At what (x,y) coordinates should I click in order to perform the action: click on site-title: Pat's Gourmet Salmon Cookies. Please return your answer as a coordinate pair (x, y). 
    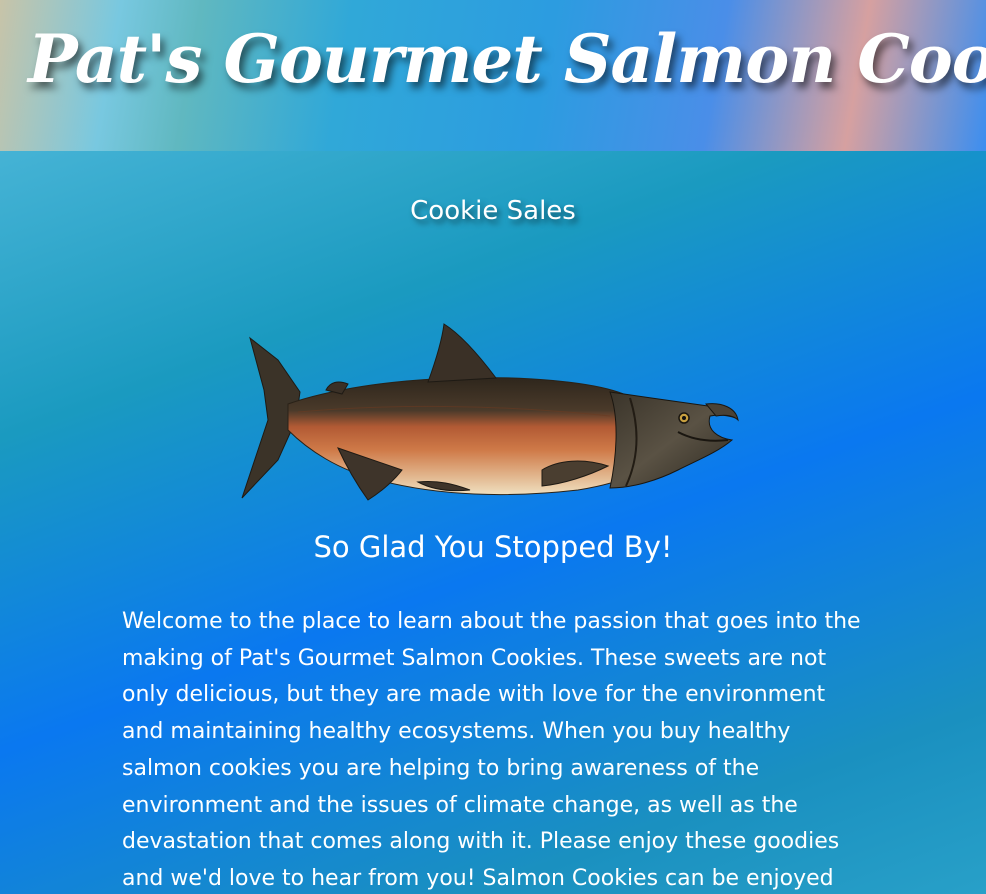
    Looking at the image, I should click on (507, 59).